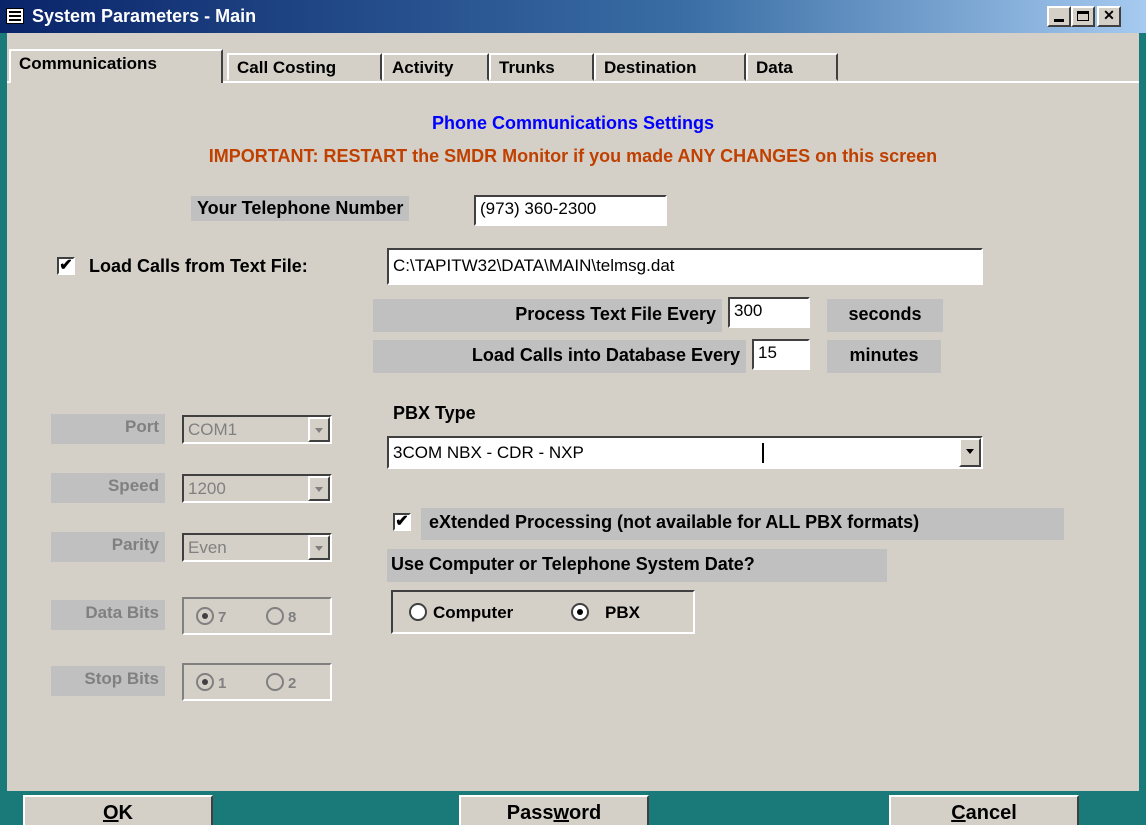  What do you see at coordinates (257, 429) in the screenshot?
I see `port-select: COM1` at bounding box center [257, 429].